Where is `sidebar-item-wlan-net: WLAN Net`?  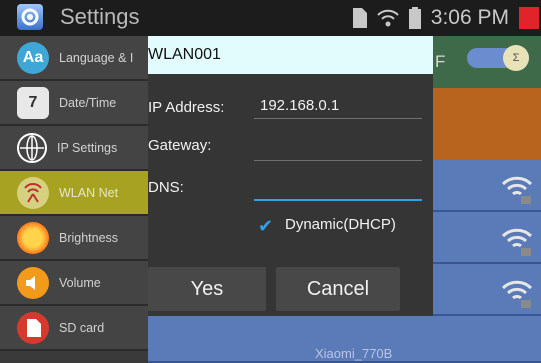
sidebar-item-wlan-net: WLAN Net is located at coordinates (74, 193).